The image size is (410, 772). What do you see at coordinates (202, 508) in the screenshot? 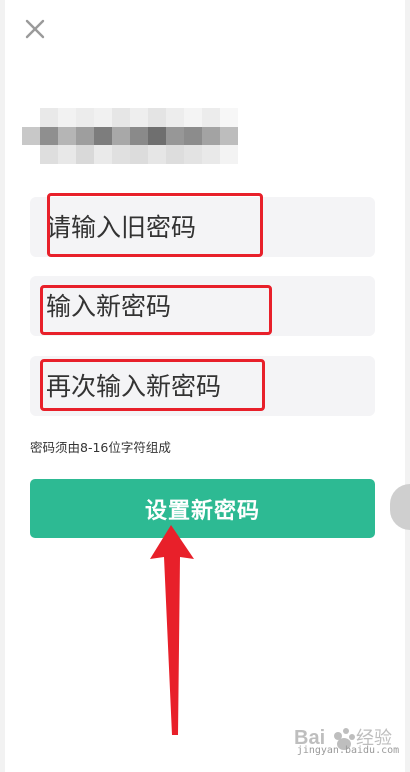
I see `set-new-password-button: 设置新密码` at bounding box center [202, 508].